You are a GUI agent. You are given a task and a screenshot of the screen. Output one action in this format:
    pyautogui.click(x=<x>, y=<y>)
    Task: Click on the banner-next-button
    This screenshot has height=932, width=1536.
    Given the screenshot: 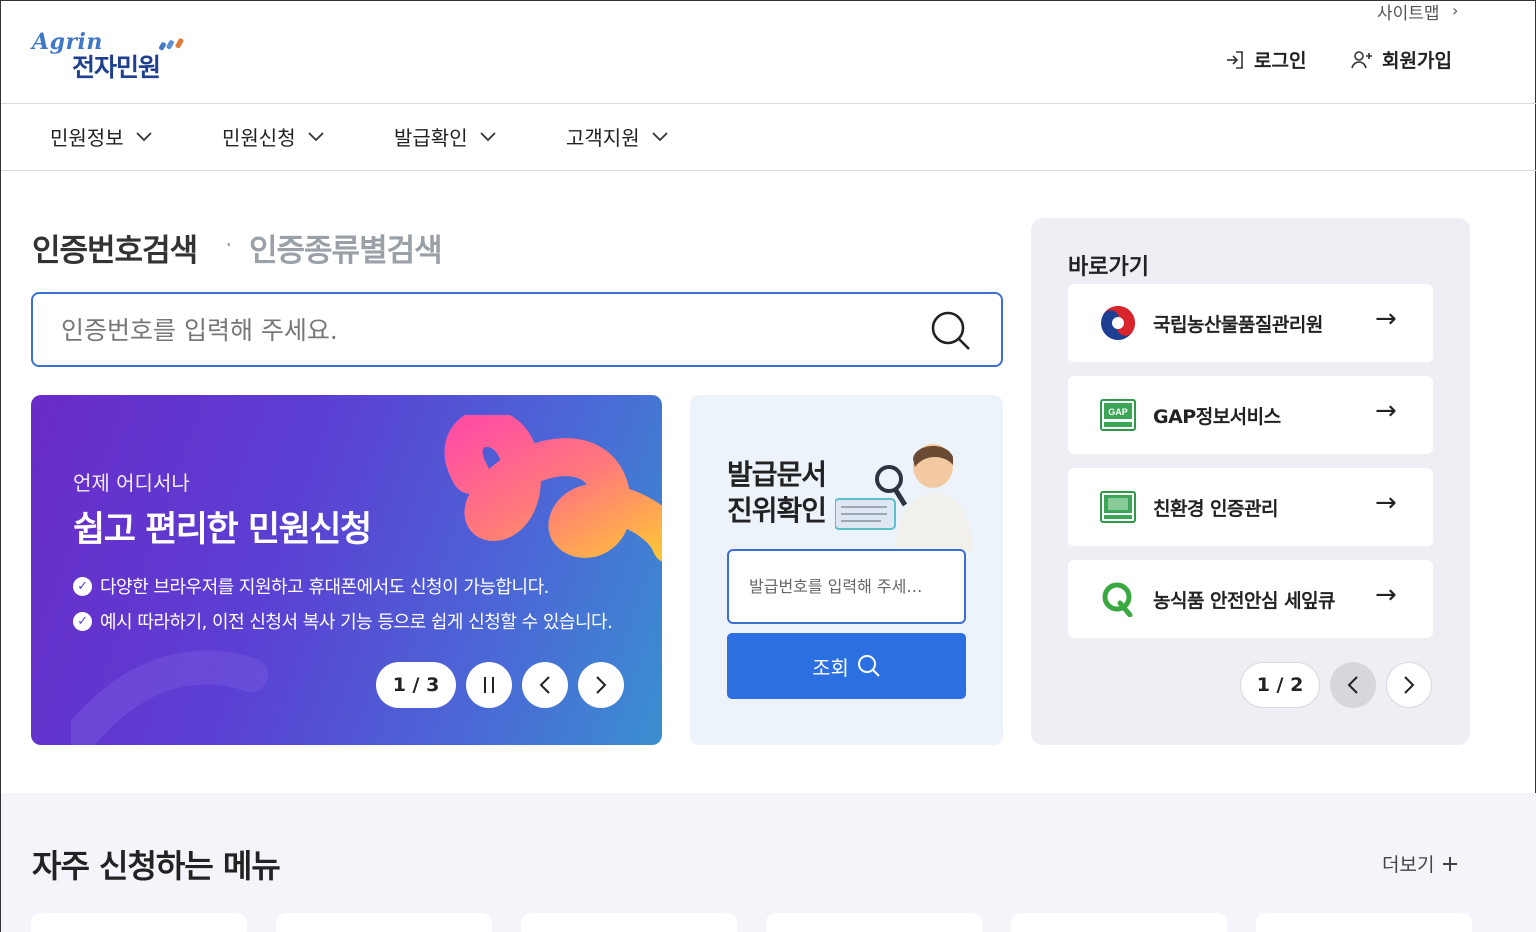 What is the action you would take?
    pyautogui.click(x=601, y=685)
    